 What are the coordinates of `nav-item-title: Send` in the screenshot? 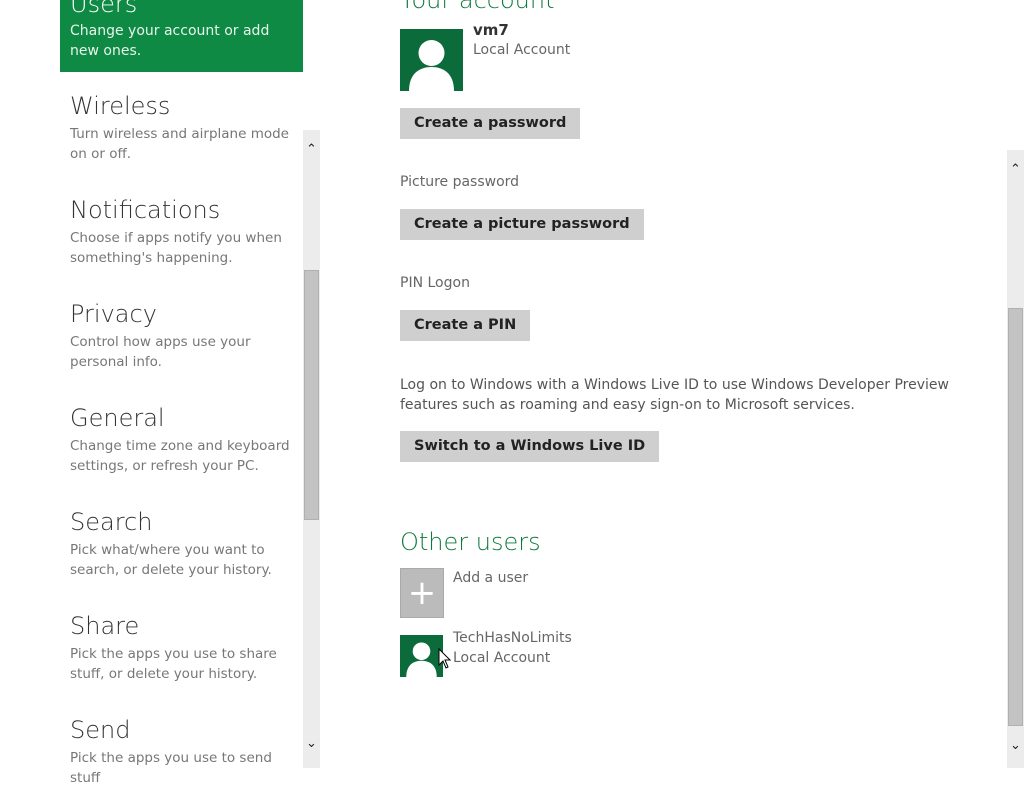 It's located at (100, 730).